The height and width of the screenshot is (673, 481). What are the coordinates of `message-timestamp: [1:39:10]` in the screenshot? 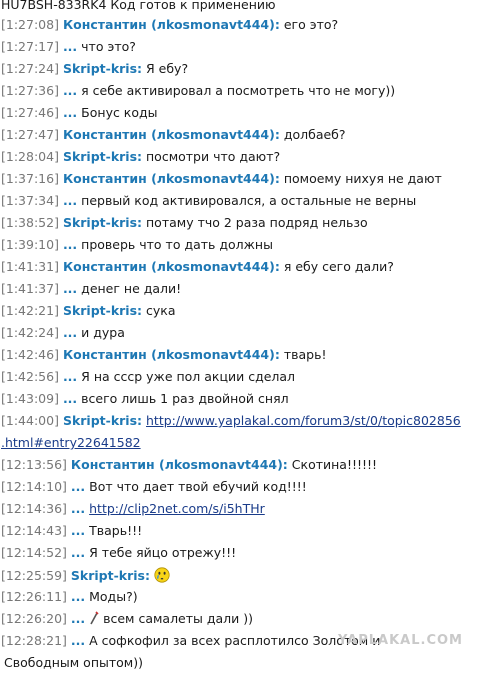 It's located at (30, 244).